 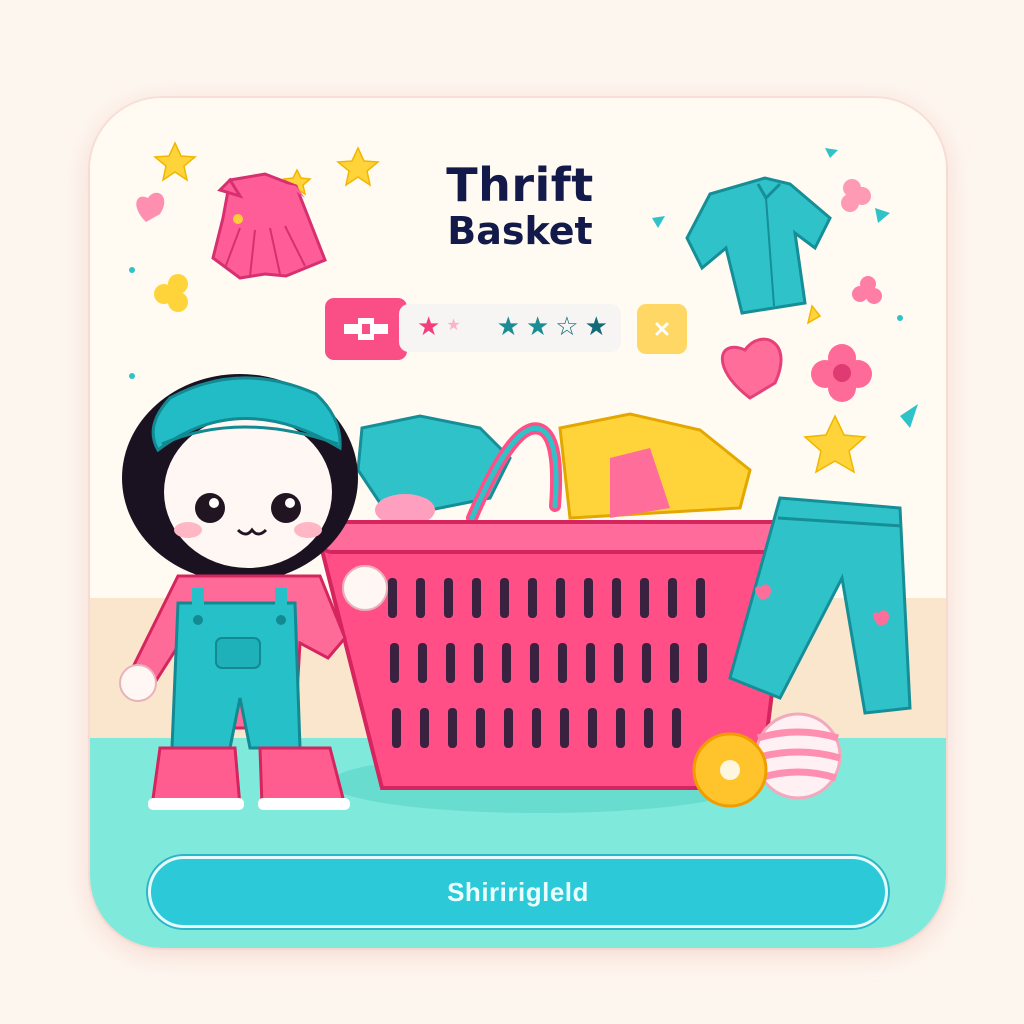 I want to click on close-icon, so click(x=662, y=329).